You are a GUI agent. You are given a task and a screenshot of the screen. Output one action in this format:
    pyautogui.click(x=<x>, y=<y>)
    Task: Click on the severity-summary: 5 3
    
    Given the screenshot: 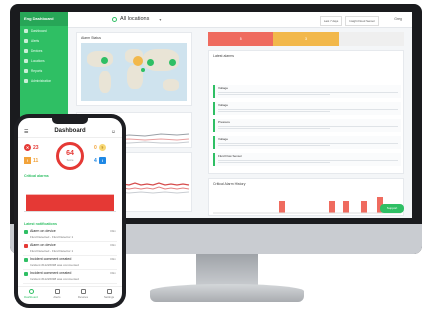 What is the action you would take?
    pyautogui.click(x=306, y=39)
    